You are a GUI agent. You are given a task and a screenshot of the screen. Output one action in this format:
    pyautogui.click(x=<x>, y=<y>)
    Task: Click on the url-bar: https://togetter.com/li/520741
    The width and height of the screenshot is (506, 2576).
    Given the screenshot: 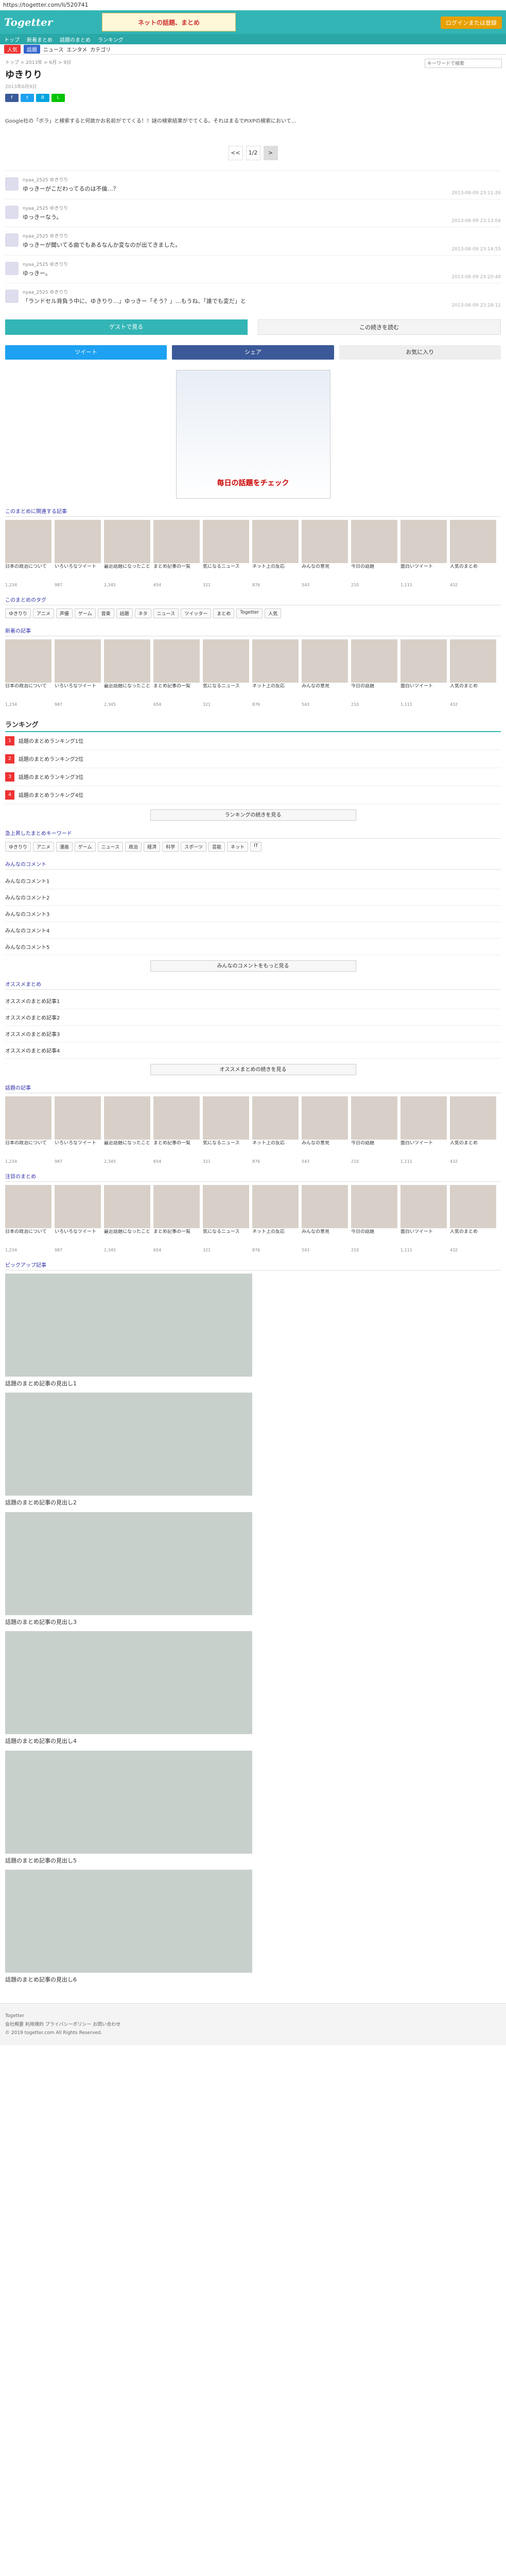 What is the action you would take?
    pyautogui.click(x=253, y=5)
    